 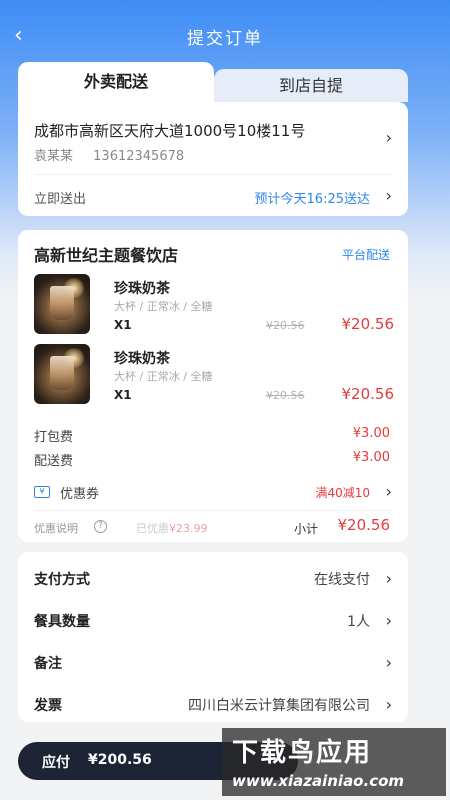 I want to click on tab-delivery: 外卖配送, so click(x=116, y=82).